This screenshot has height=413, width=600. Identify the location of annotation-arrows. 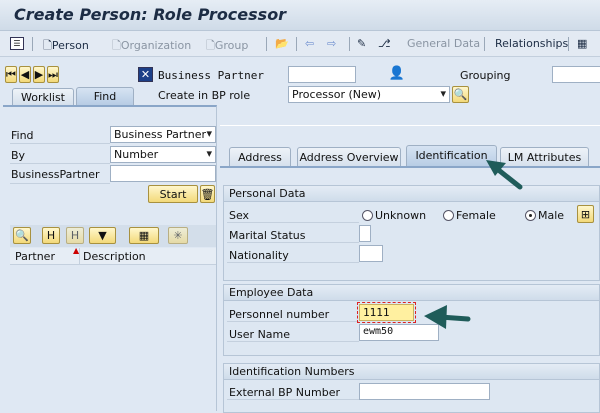
(473, 244).